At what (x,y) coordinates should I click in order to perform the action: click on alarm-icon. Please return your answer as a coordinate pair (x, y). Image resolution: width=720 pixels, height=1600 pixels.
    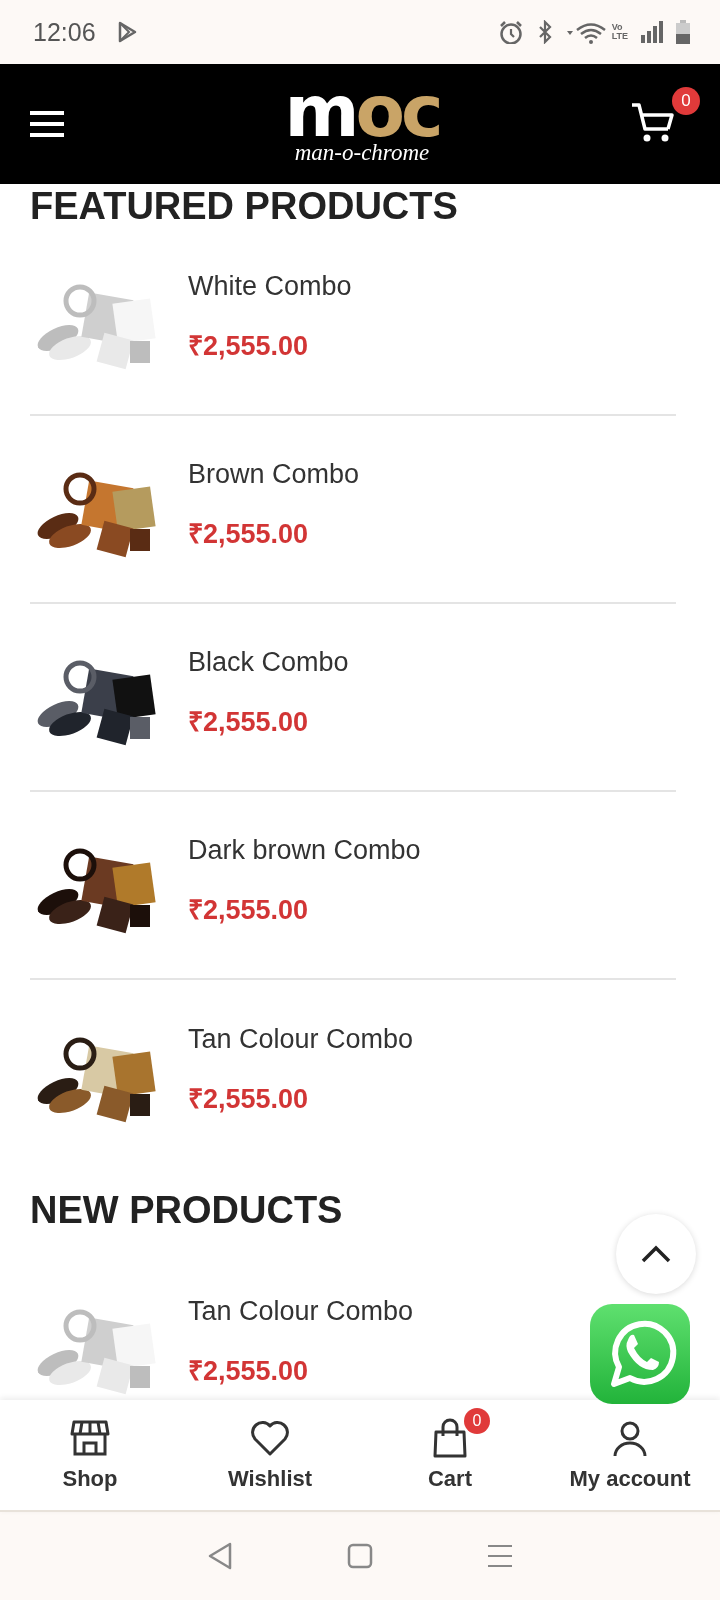
    Looking at the image, I should click on (510, 32).